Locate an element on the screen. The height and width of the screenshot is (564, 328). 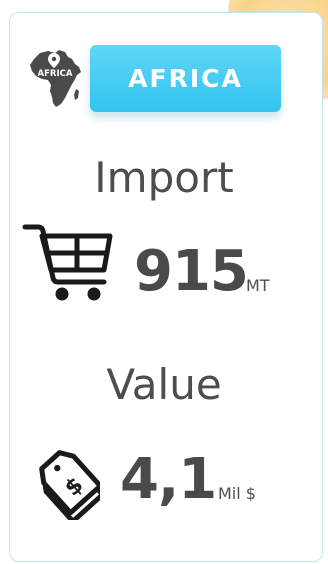
import-amount: 915 is located at coordinates (191, 271).